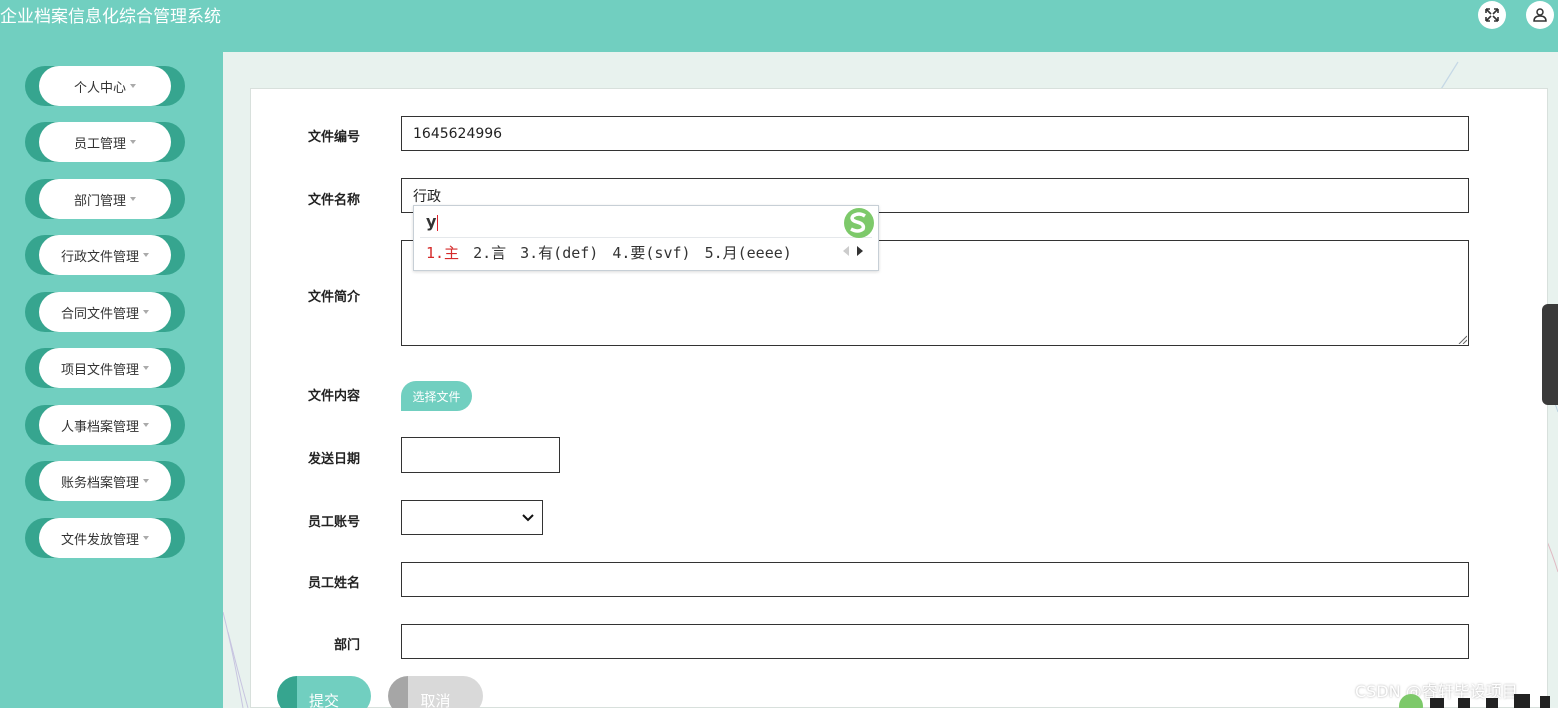 This screenshot has width=1558, height=708. I want to click on resize-grip-icon, so click(1462, 339).